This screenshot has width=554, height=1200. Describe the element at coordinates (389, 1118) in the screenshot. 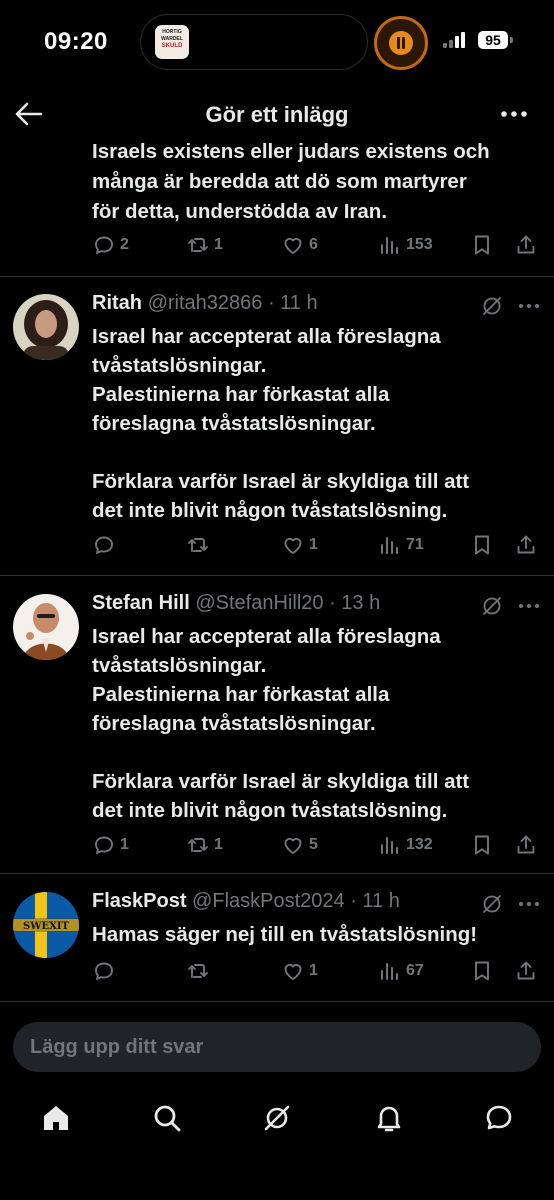

I see `notifications-icon` at that location.